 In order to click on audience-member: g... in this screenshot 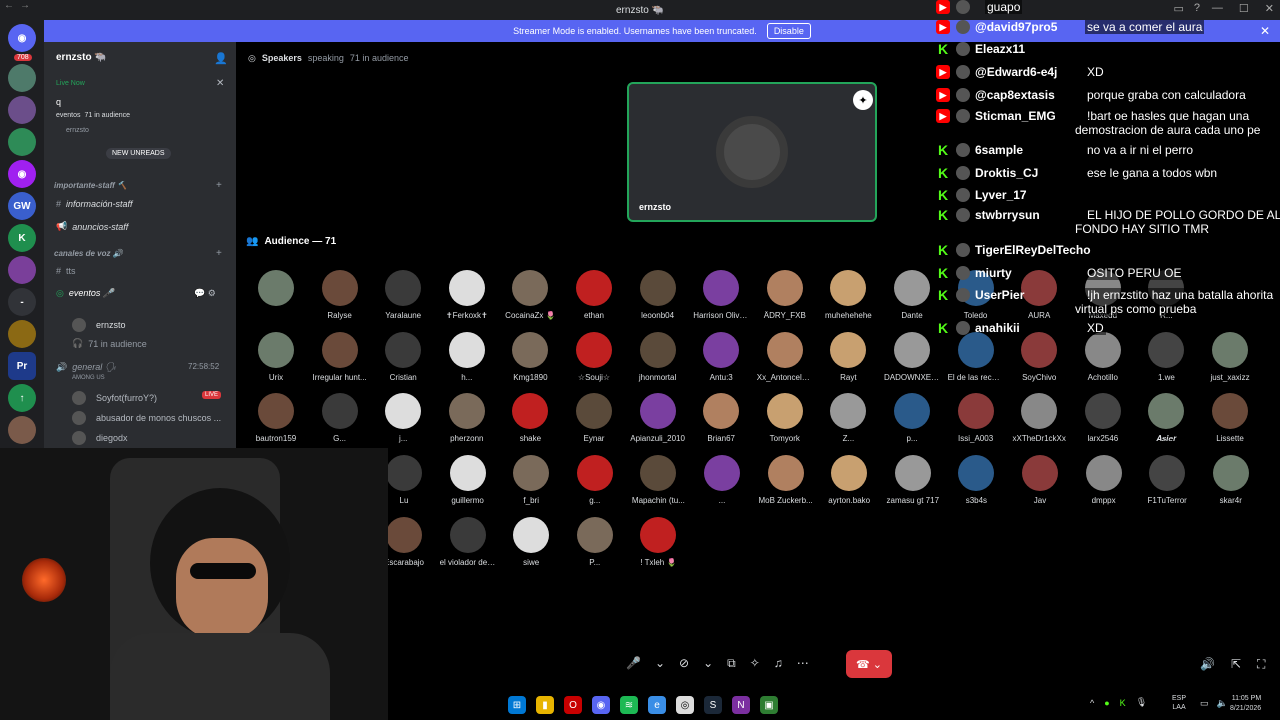, I will do `click(595, 480)`.